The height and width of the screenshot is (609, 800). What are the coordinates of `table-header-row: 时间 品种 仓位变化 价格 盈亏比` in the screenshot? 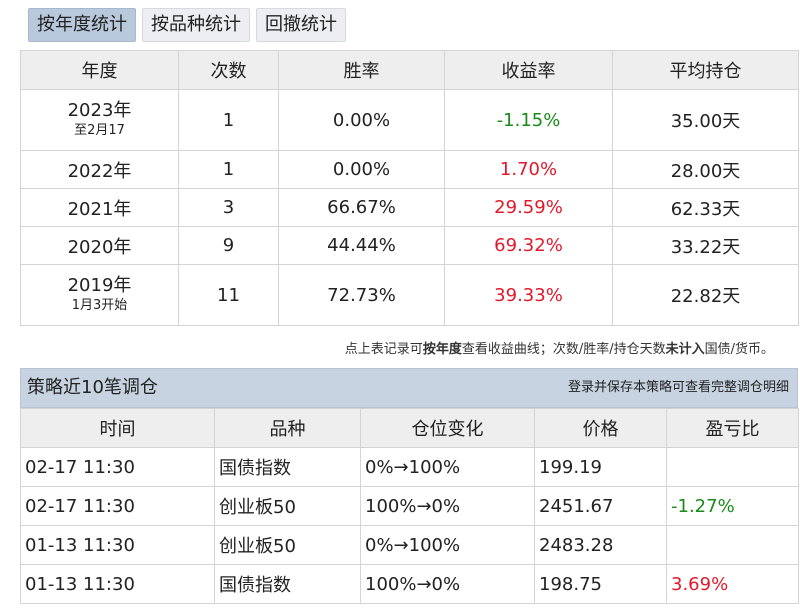 It's located at (409, 428).